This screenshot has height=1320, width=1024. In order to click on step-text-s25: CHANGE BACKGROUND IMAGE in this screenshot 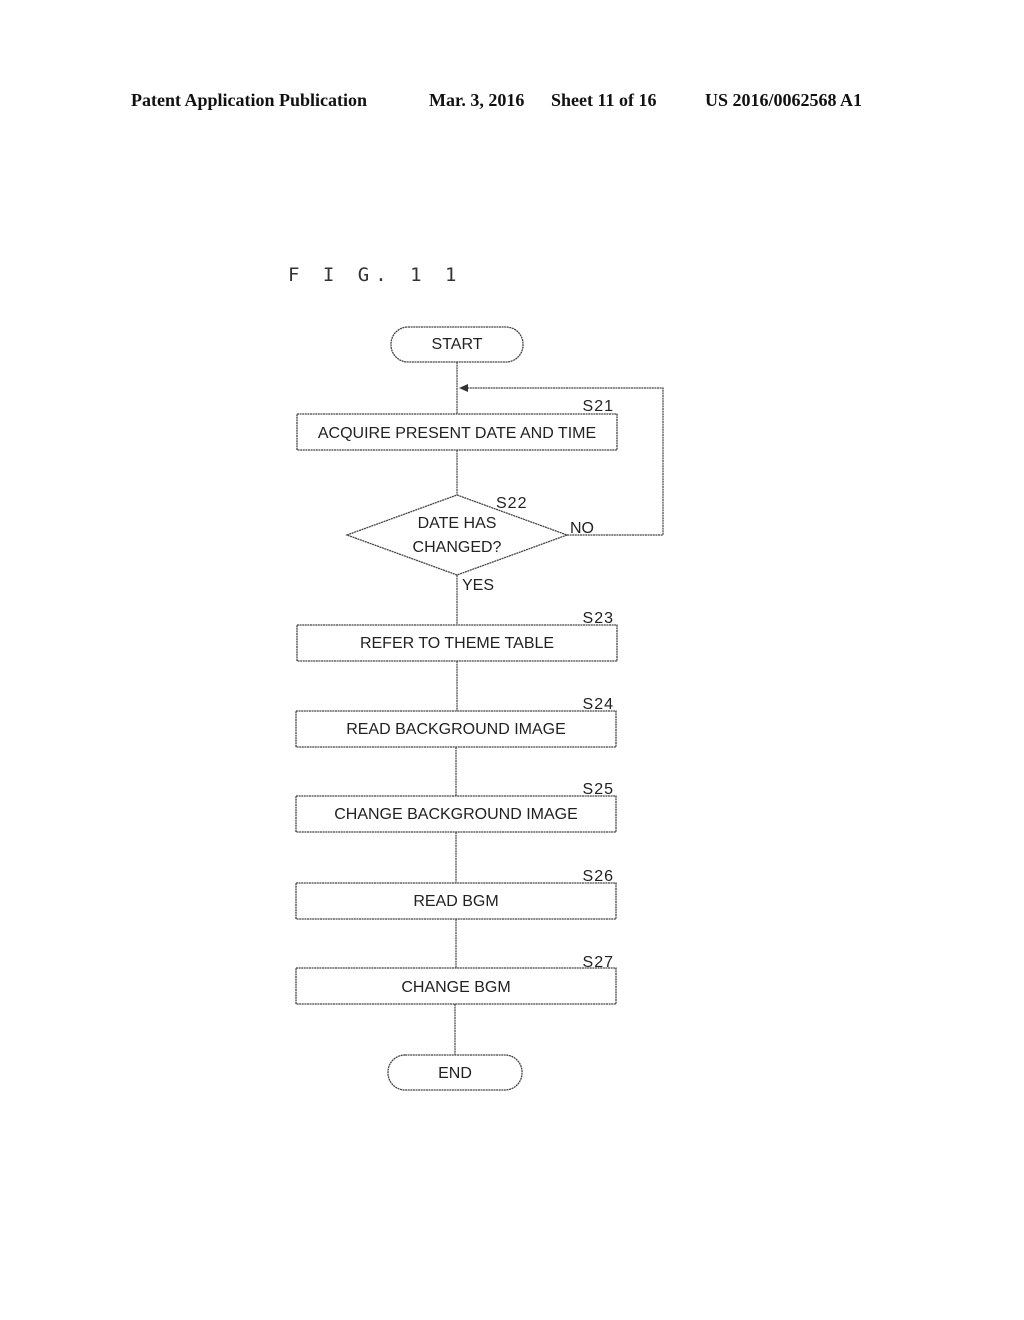, I will do `click(456, 814)`.